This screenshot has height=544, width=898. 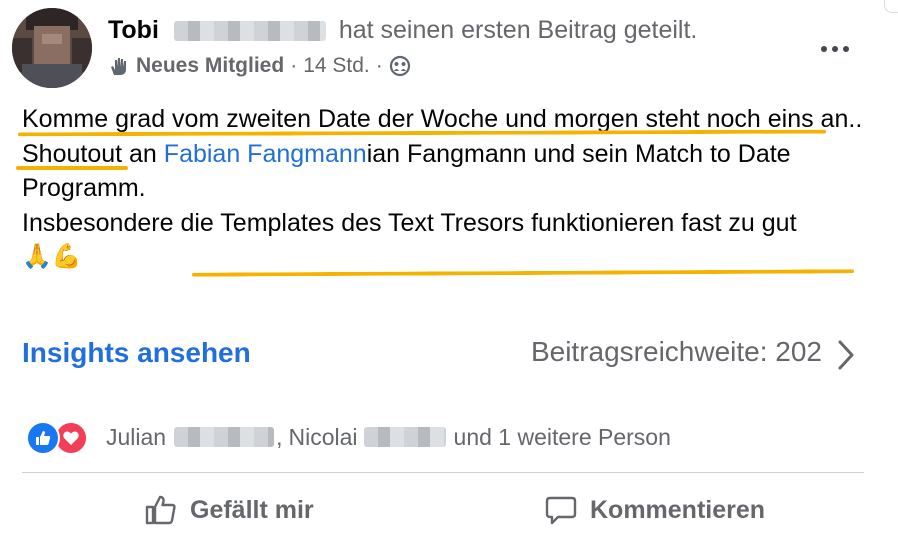 I want to click on adjacent-card-edge, so click(x=891, y=6).